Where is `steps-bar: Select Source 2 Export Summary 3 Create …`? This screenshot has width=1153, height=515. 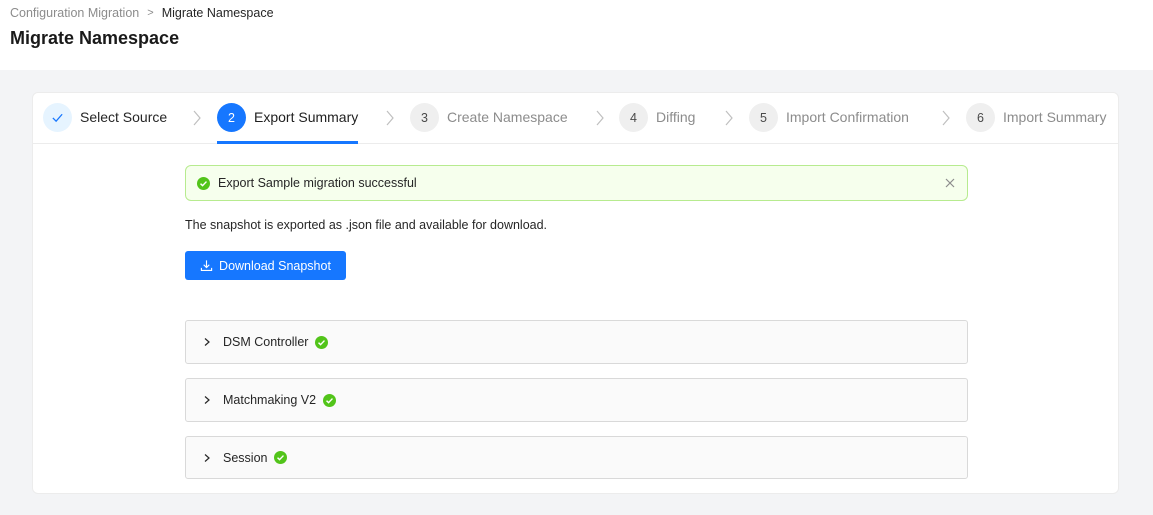 steps-bar: Select Source 2 Export Summary 3 Create … is located at coordinates (575, 118).